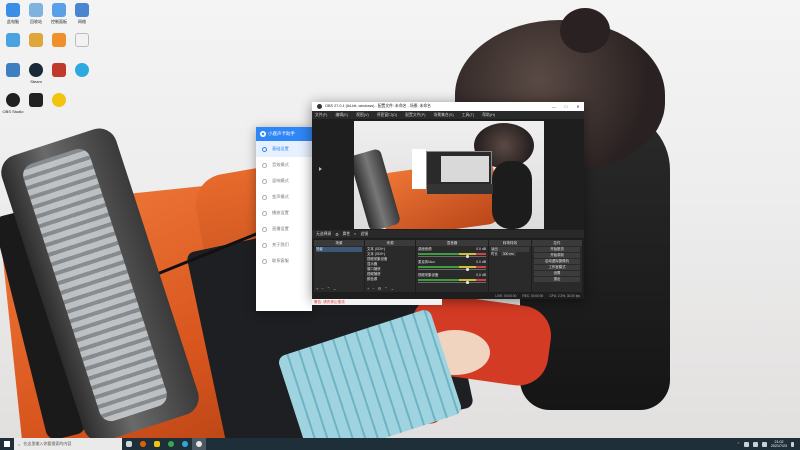 The width and height of the screenshot is (800, 450). I want to click on sound-card-app-title: 小鹿声卡助手, so click(281, 133).